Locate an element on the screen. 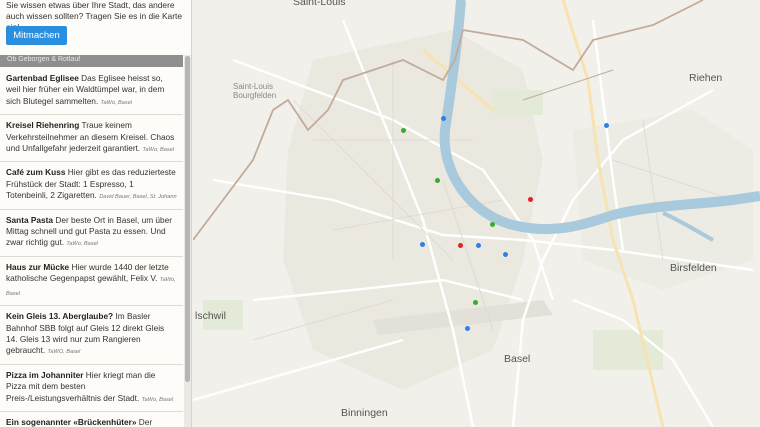  entry-title: Ein sogenannter «Brückenhüter» is located at coordinates (71, 421).